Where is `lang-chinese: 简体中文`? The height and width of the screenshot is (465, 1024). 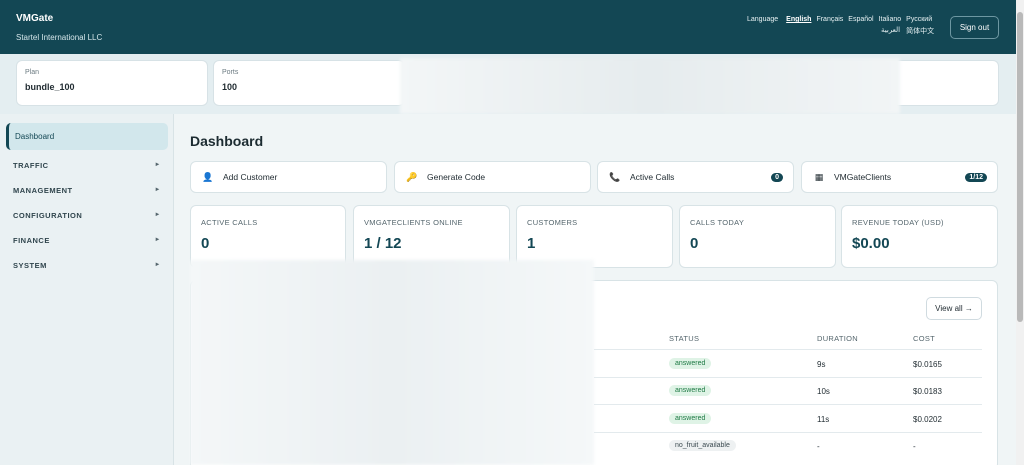 lang-chinese: 简体中文 is located at coordinates (920, 31).